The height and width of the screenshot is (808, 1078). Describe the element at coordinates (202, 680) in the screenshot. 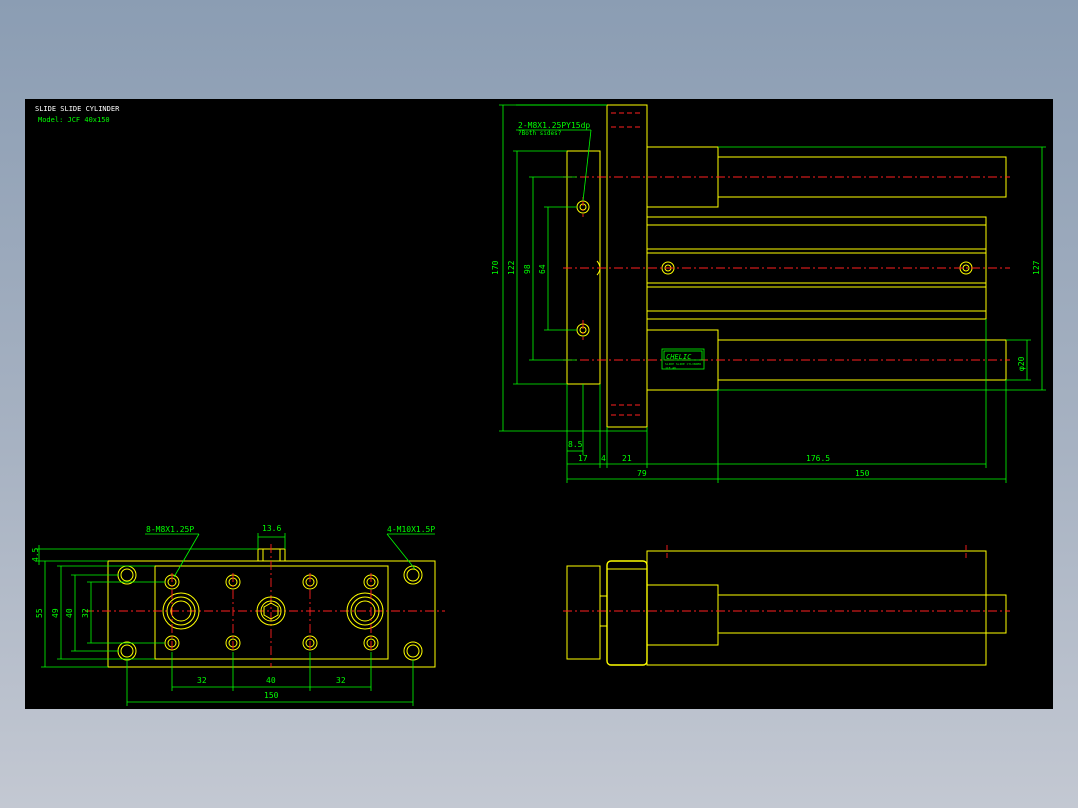

I see `dim-32-h1: 32` at that location.